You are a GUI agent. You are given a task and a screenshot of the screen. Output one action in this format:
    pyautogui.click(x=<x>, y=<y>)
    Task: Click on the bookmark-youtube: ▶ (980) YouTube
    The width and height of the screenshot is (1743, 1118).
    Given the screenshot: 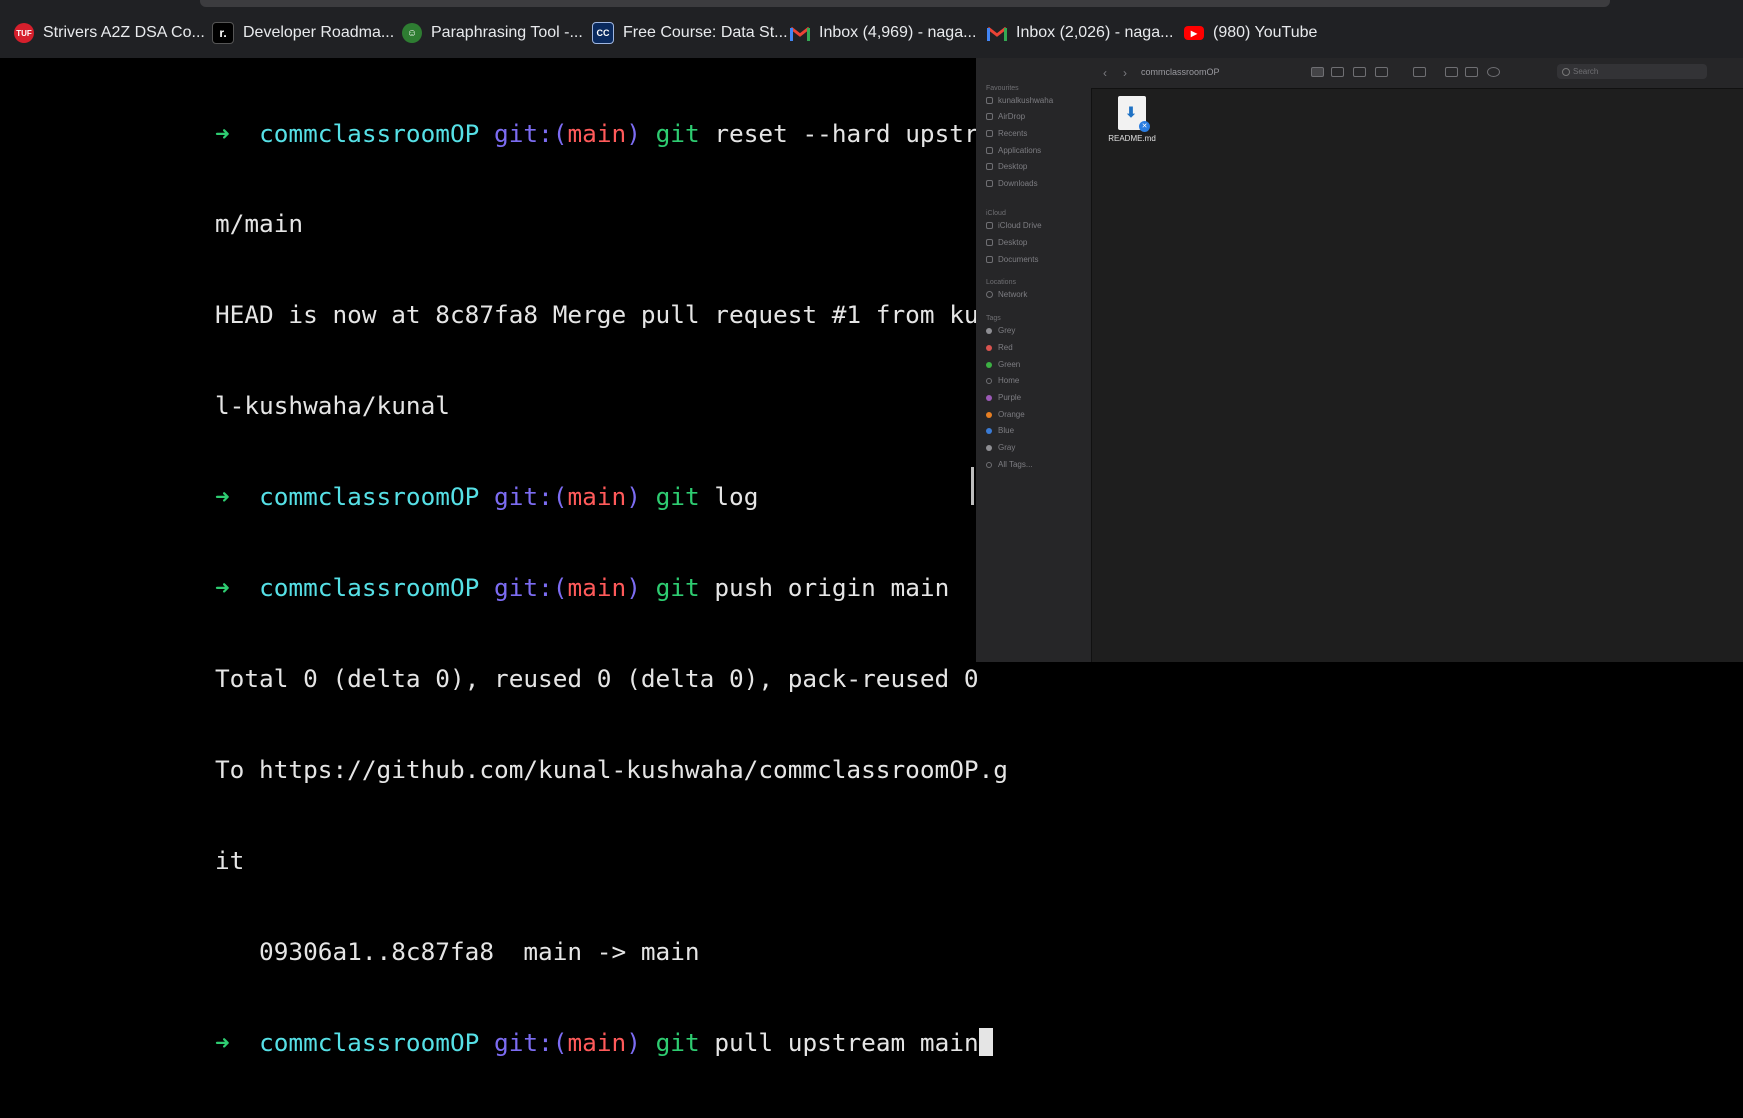 What is the action you would take?
    pyautogui.click(x=1250, y=33)
    